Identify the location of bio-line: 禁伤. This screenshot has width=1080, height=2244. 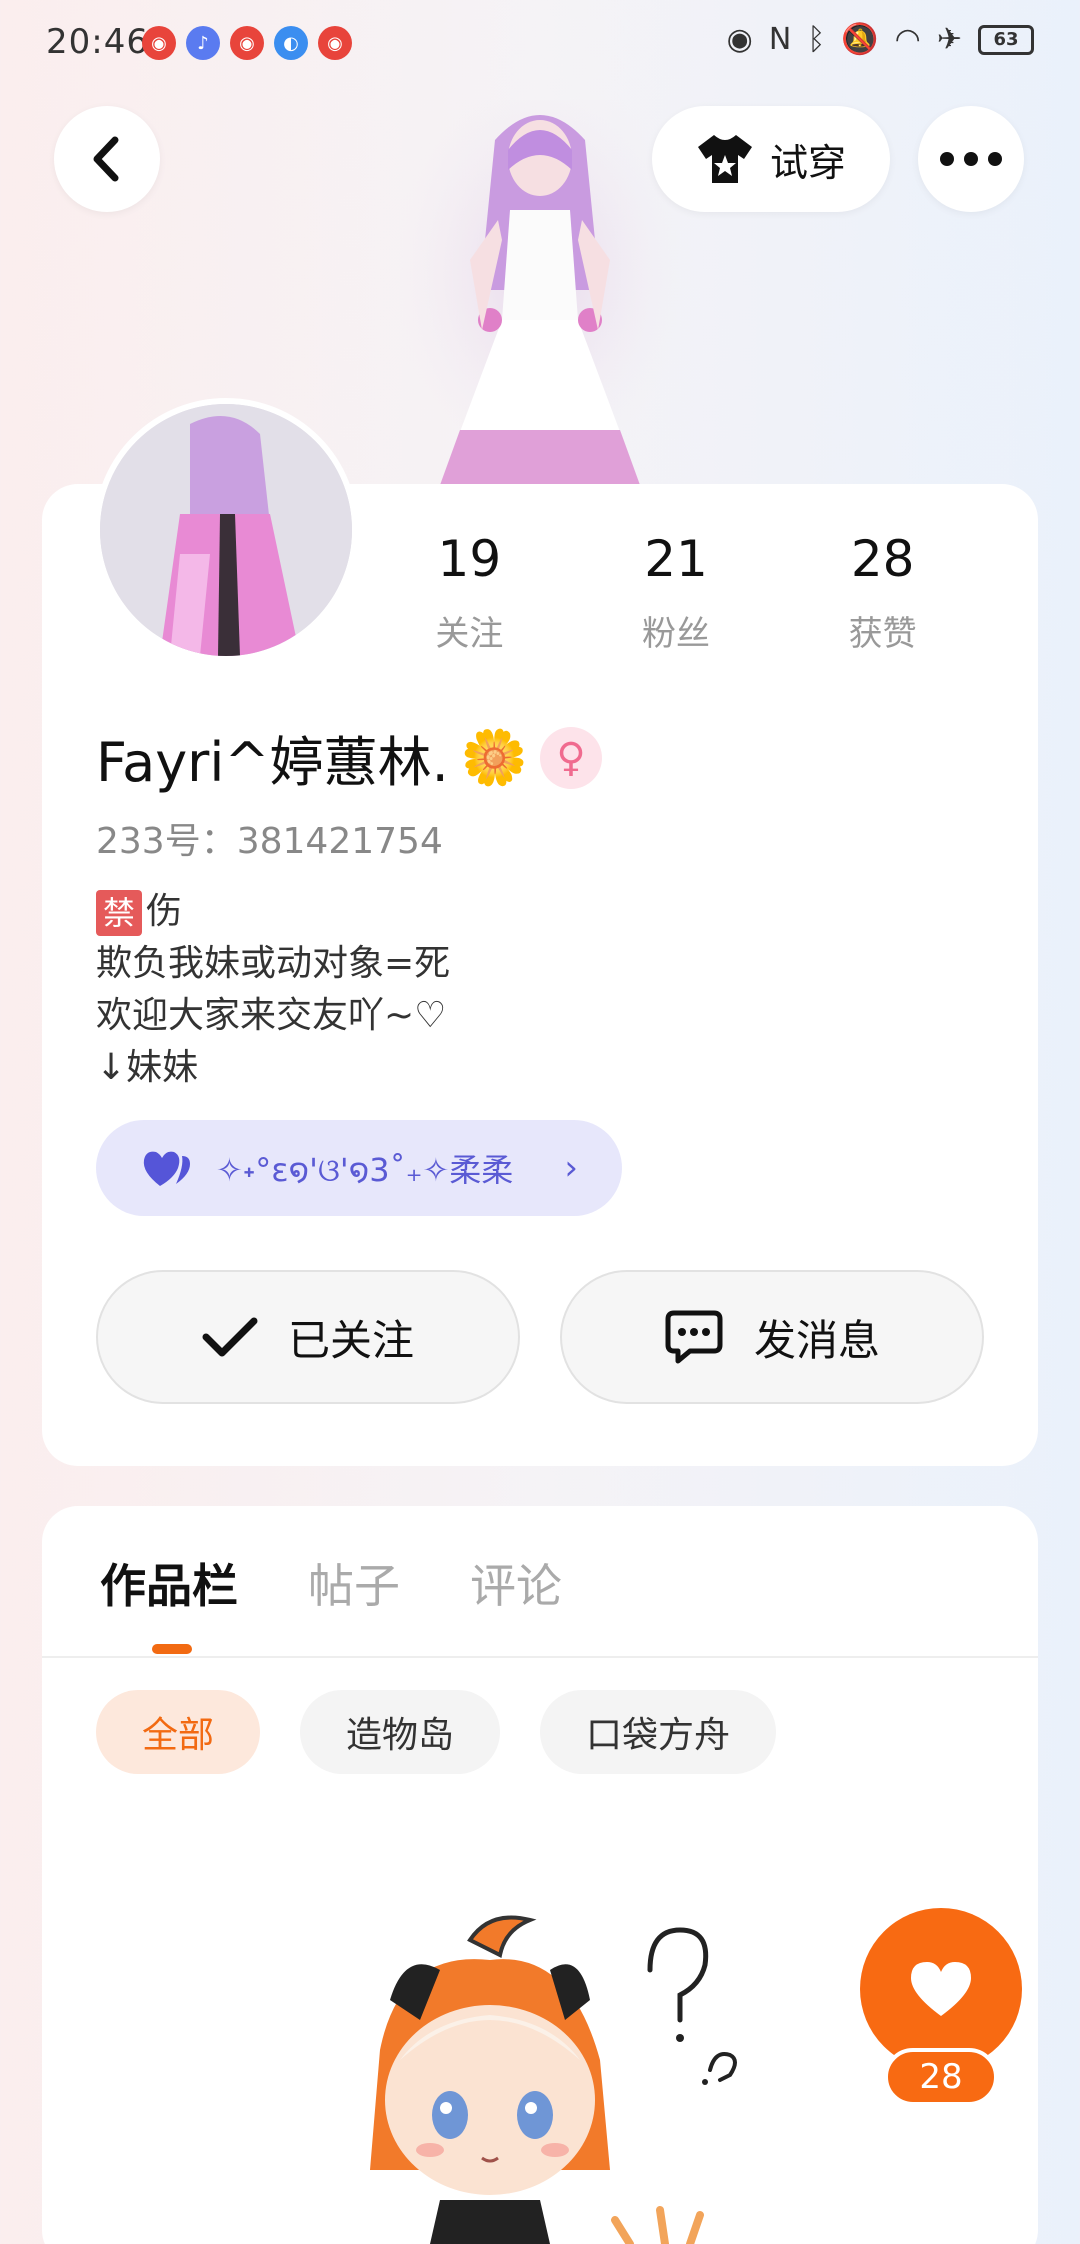
(273, 912).